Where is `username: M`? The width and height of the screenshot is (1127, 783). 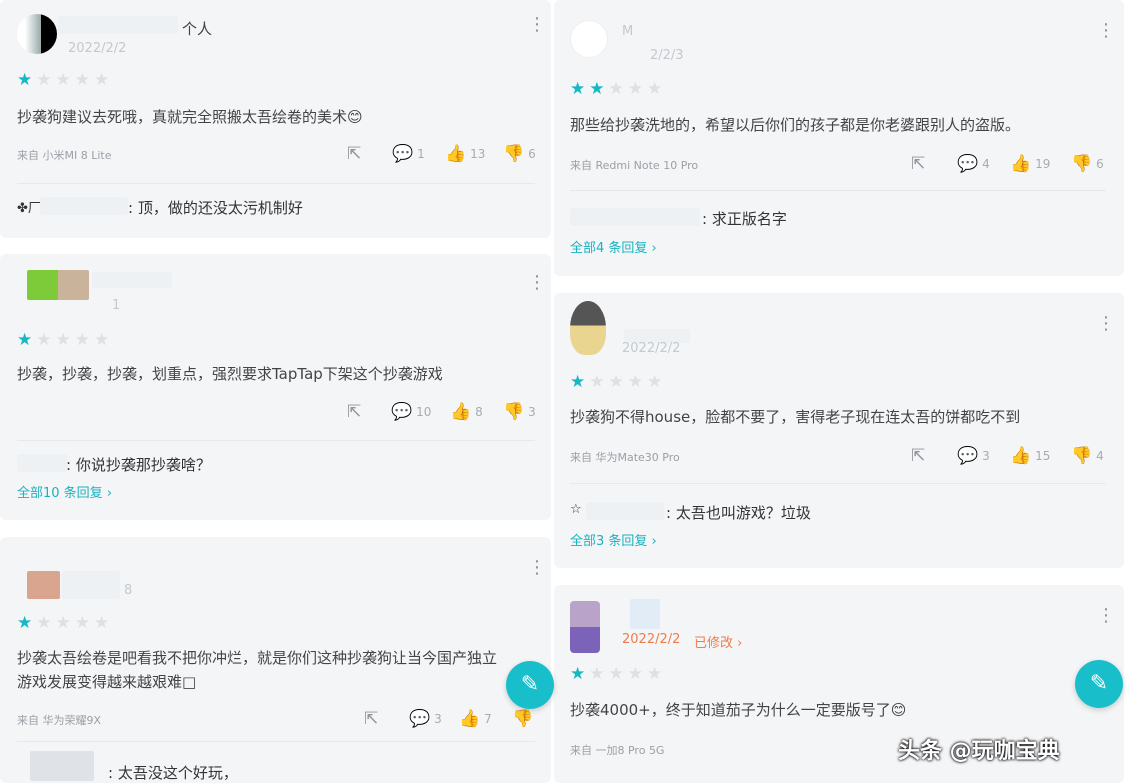 username: M is located at coordinates (627, 31).